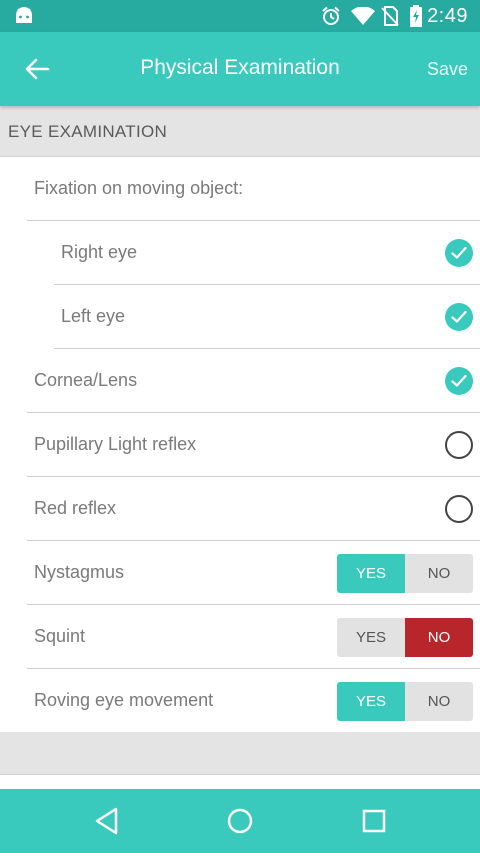 Image resolution: width=480 pixels, height=853 pixels. I want to click on section-title: EYE EXAMINATION, so click(88, 131).